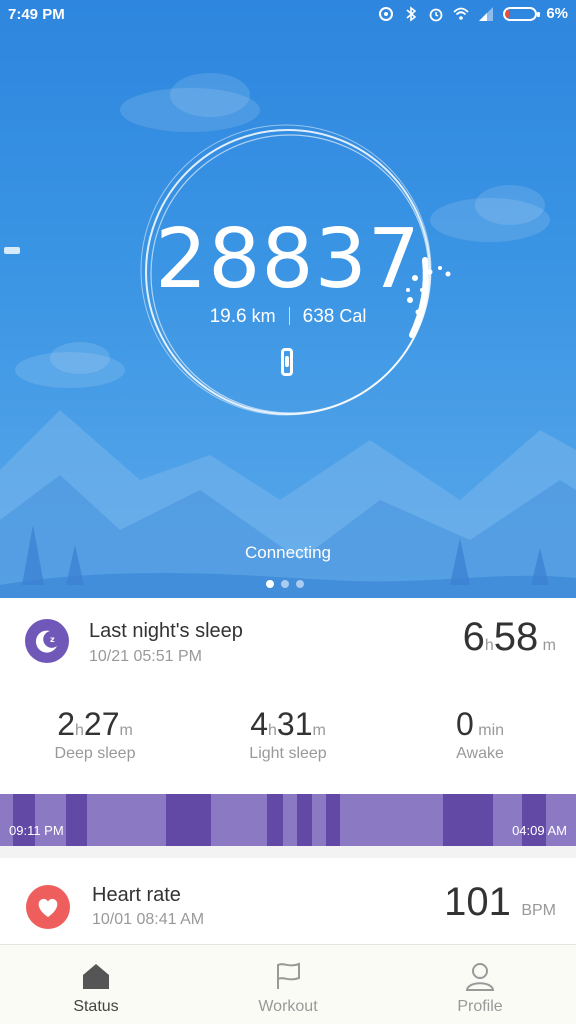 Image resolution: width=576 pixels, height=1024 pixels. What do you see at coordinates (557, 13) in the screenshot?
I see `battery-percent: 6%` at bounding box center [557, 13].